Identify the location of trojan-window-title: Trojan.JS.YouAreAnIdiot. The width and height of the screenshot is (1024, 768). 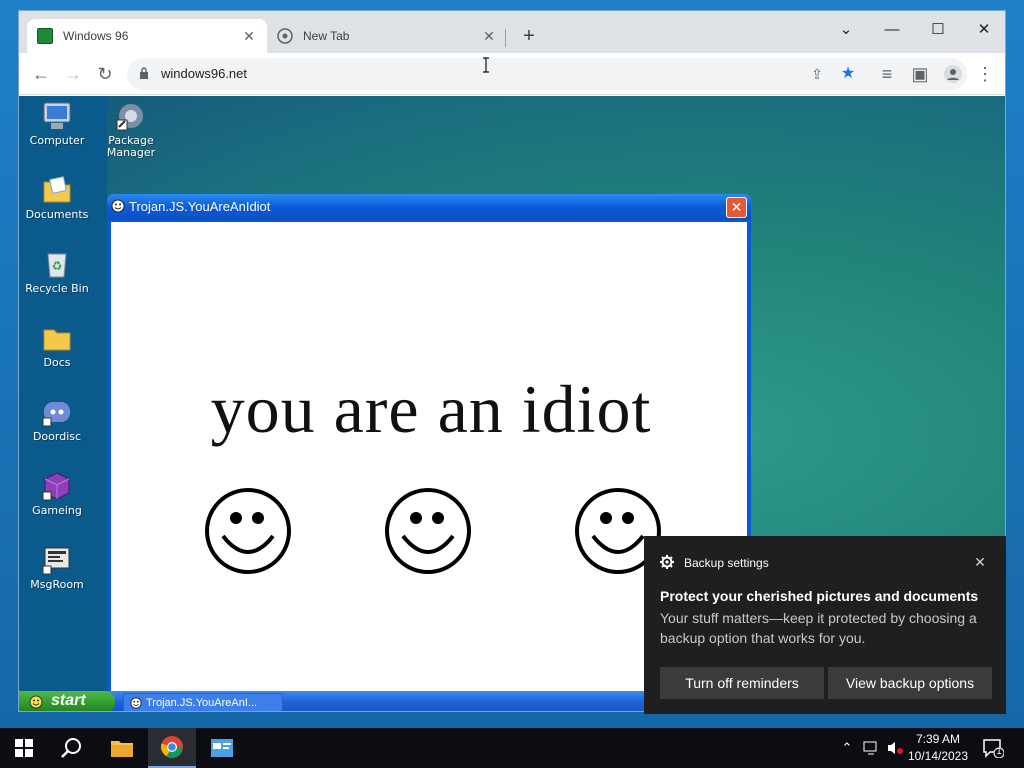
(200, 206).